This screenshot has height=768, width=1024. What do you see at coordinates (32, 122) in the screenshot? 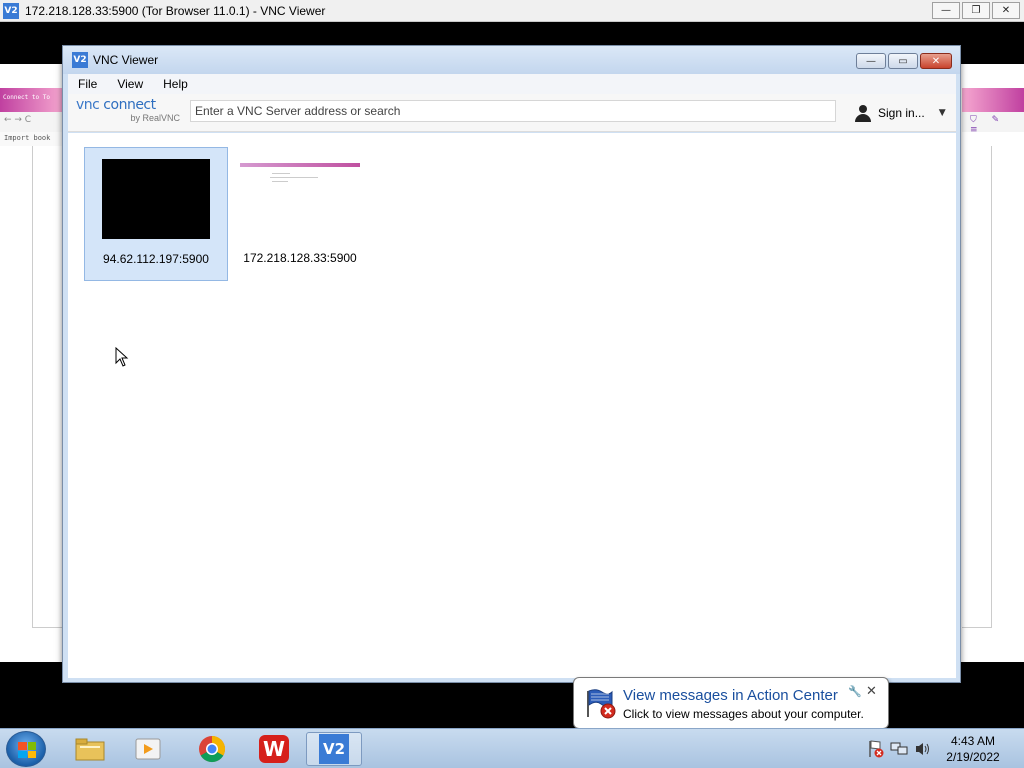
I see `remote-browser-nav-buttons: ← → C` at bounding box center [32, 122].